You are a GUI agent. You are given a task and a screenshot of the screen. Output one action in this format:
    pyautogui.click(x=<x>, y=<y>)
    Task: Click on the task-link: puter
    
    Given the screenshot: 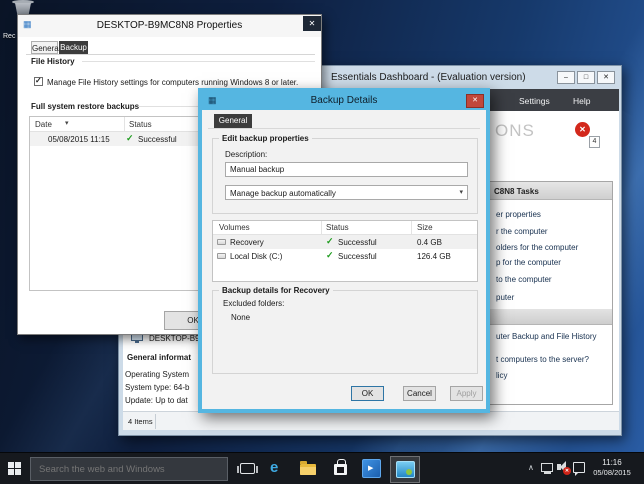 What is the action you would take?
    pyautogui.click(x=505, y=297)
    